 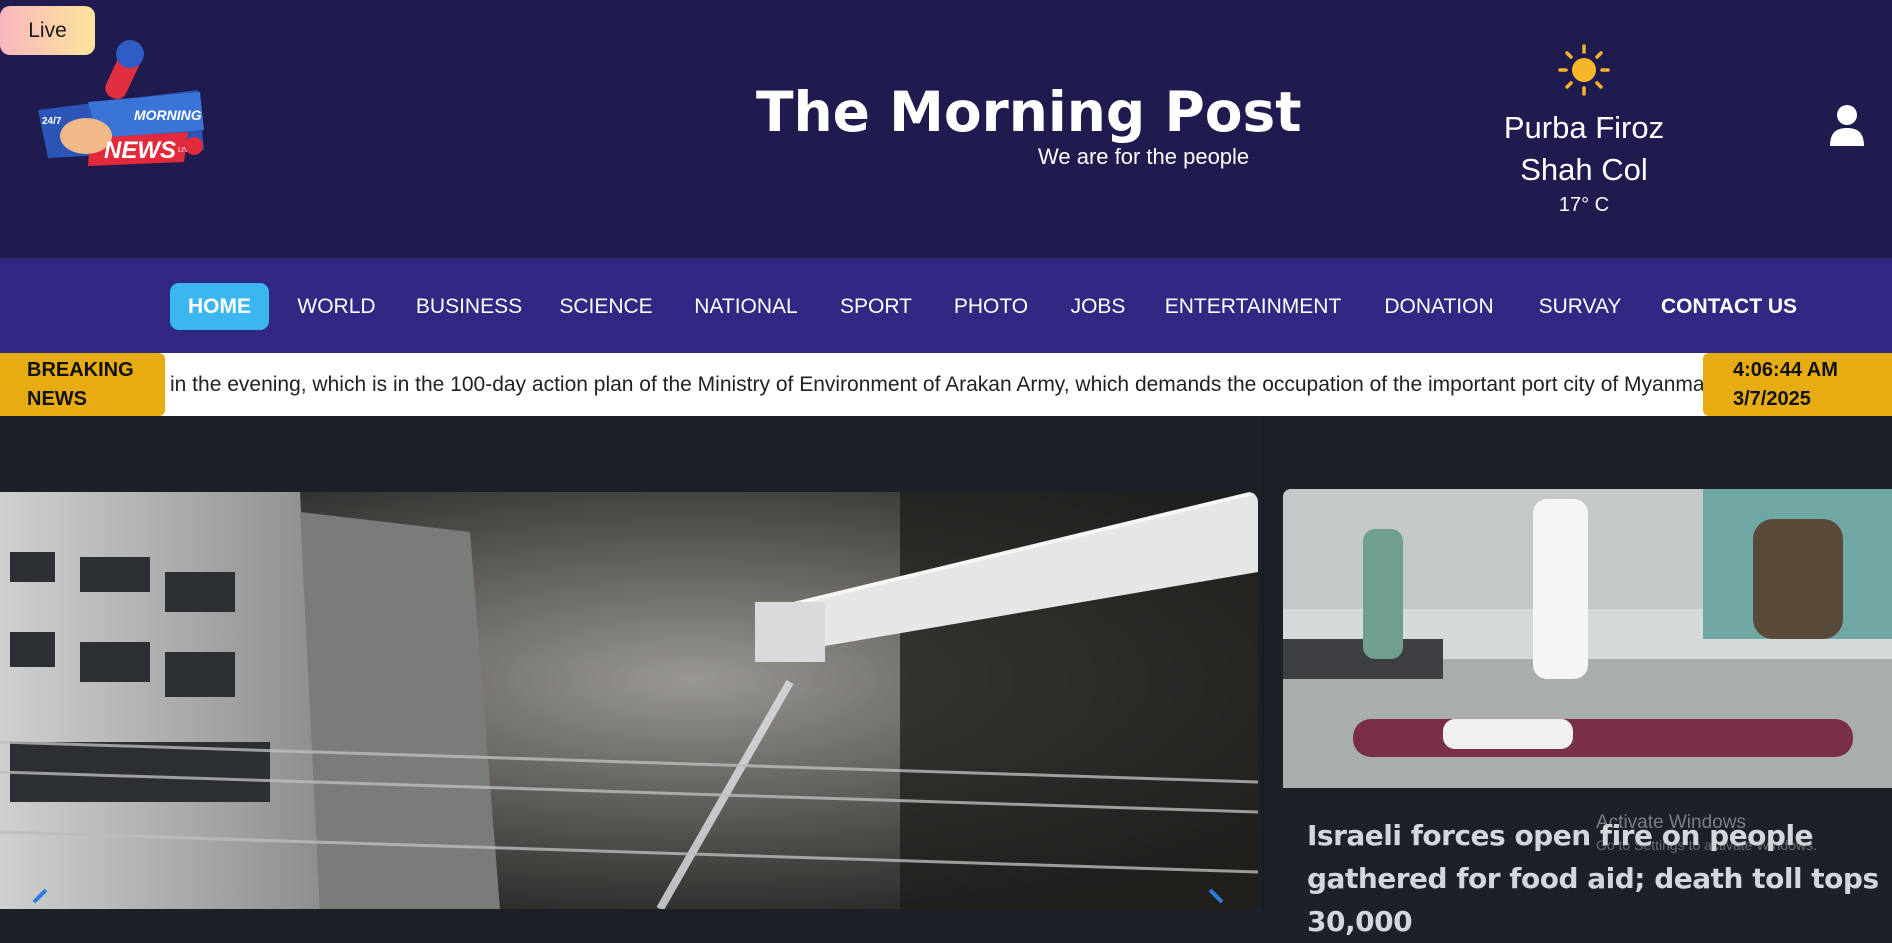 I want to click on microphone-head, so click(x=130, y=54).